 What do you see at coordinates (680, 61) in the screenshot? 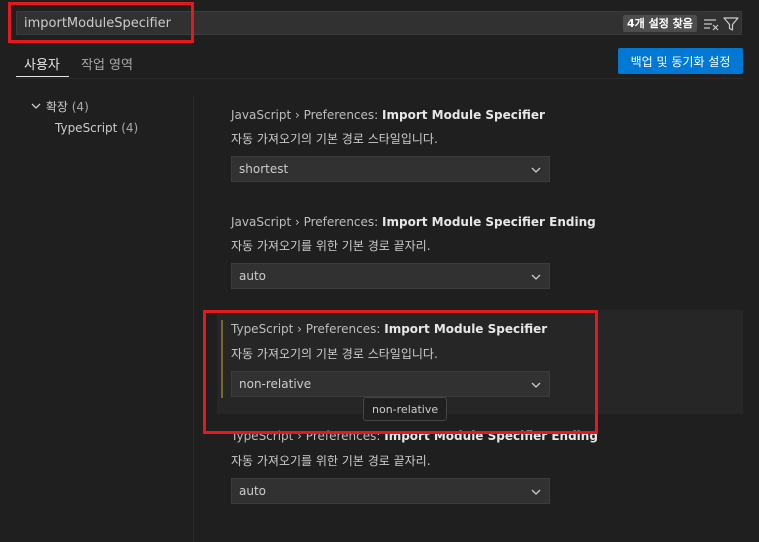
I see `backup-sync-button: 백업 및 동기화 설정` at bounding box center [680, 61].